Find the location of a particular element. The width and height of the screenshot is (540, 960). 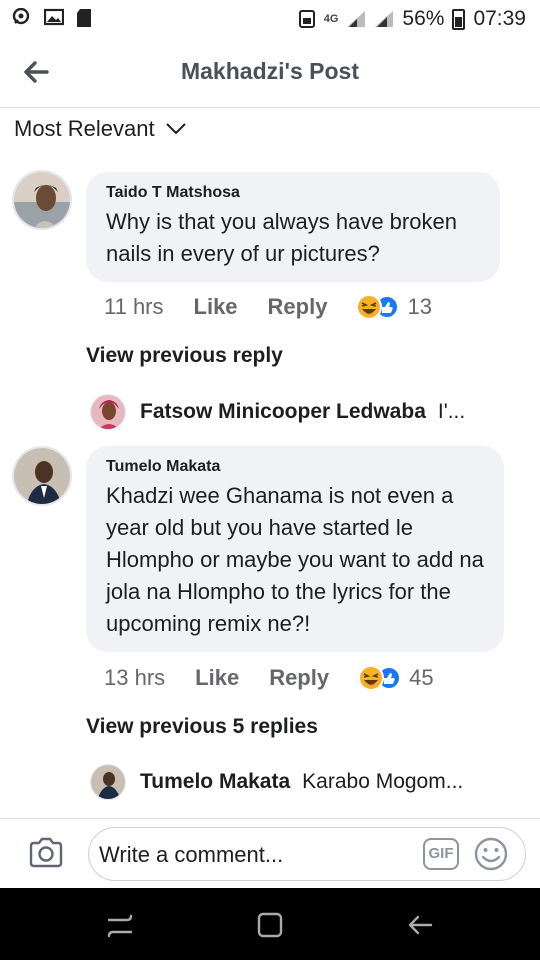

chat-bubble-icon is located at coordinates (22, 16).